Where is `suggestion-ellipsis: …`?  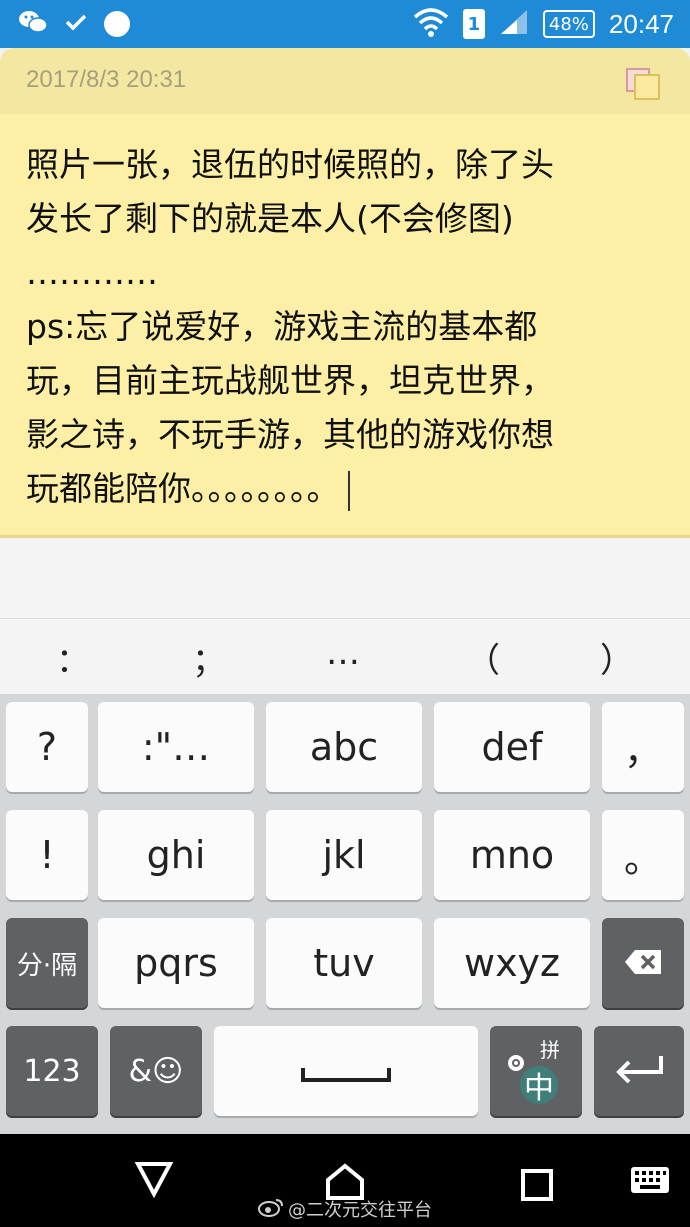
suggestion-ellipsis: … is located at coordinates (343, 653).